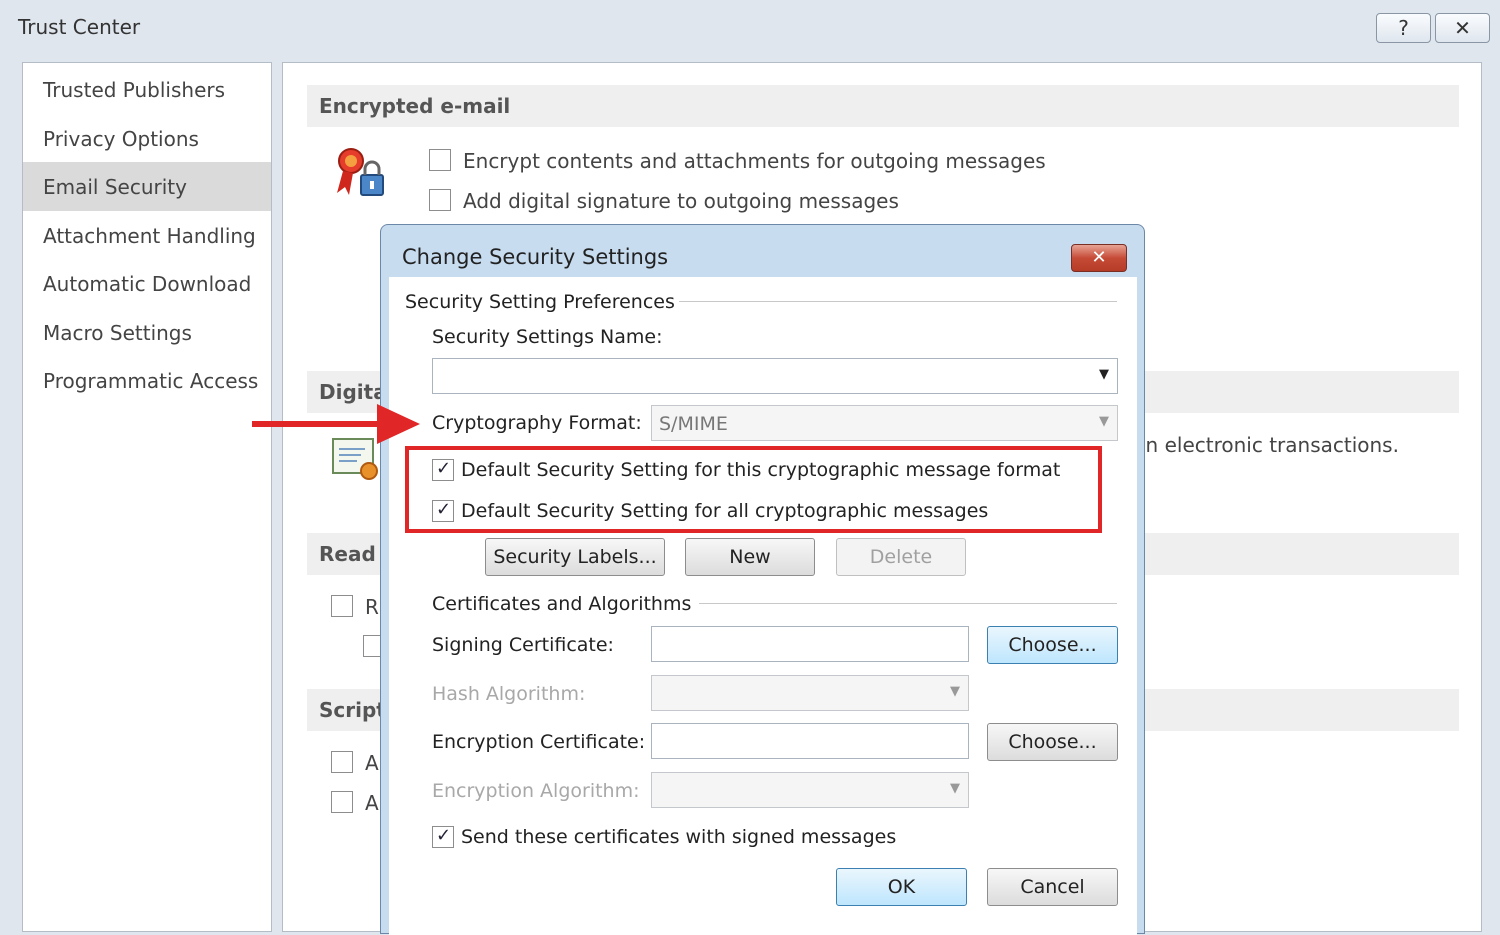  I want to click on security-settings-name-label: Security Settings Name:, so click(547, 337).